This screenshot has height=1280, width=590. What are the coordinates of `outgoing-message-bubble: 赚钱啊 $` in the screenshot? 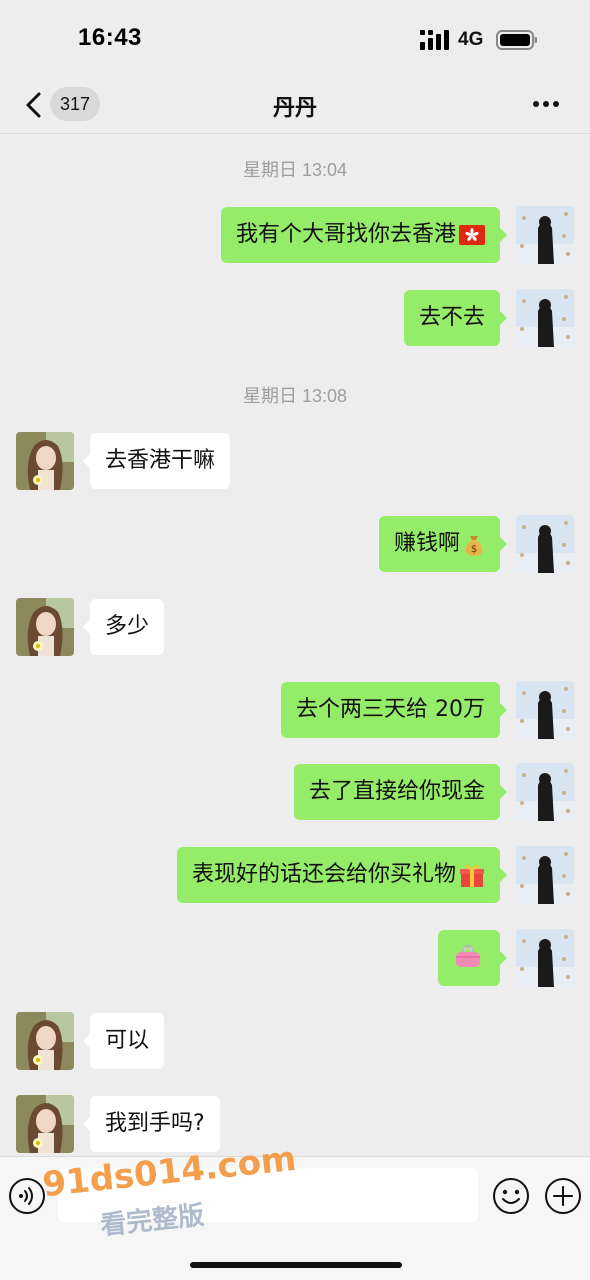 It's located at (443, 544).